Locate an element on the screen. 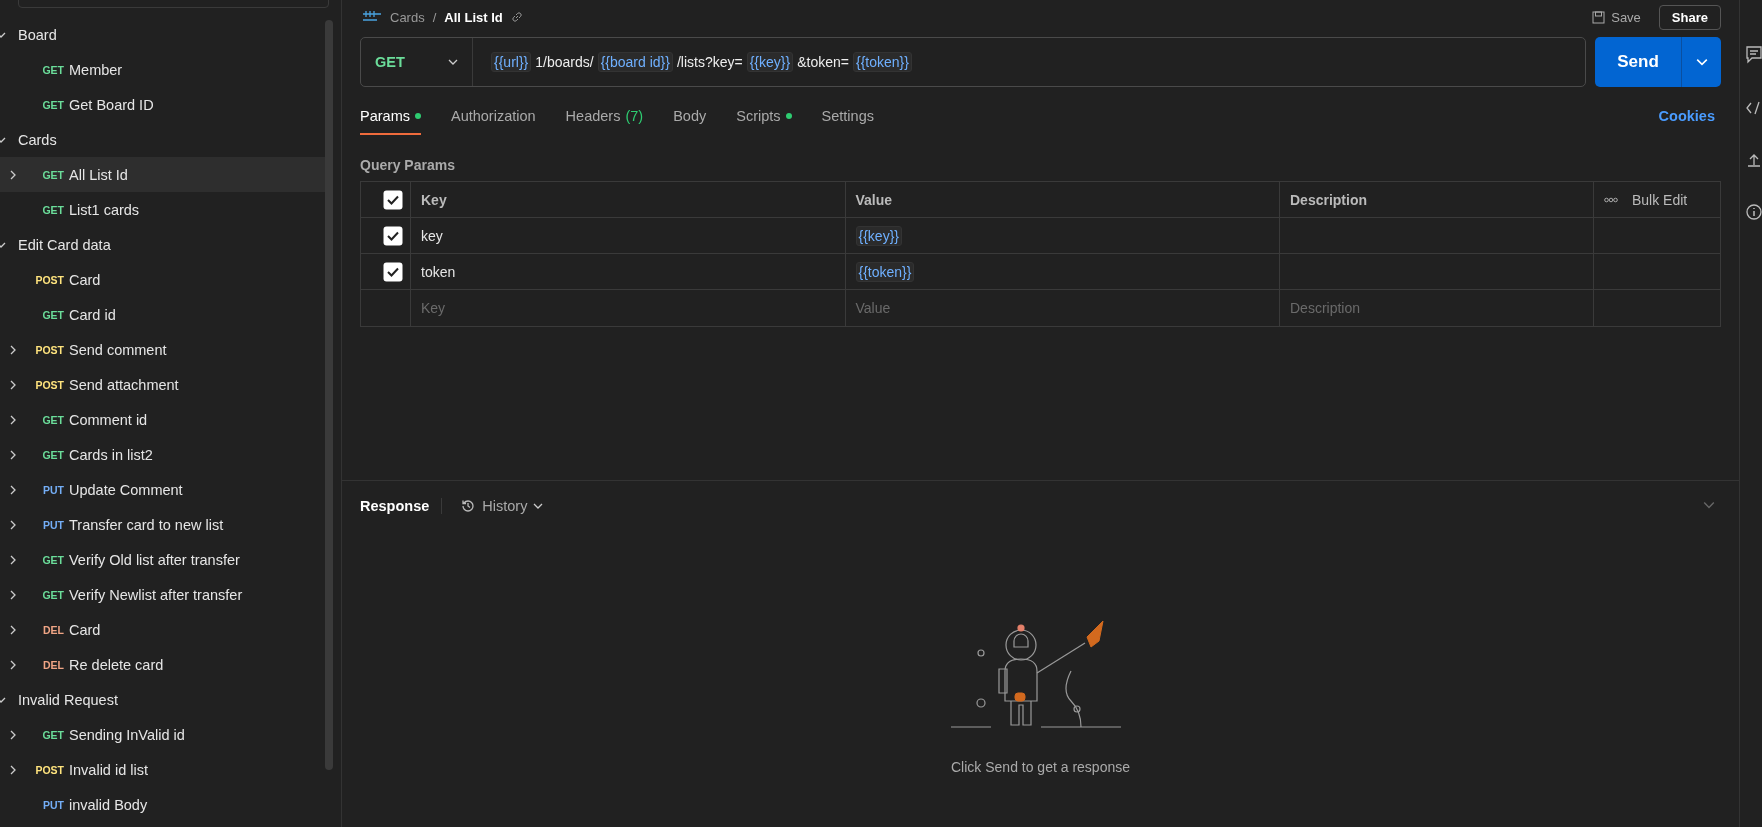 Image resolution: width=1762 pixels, height=827 pixels. request-name: Comment id is located at coordinates (108, 419).